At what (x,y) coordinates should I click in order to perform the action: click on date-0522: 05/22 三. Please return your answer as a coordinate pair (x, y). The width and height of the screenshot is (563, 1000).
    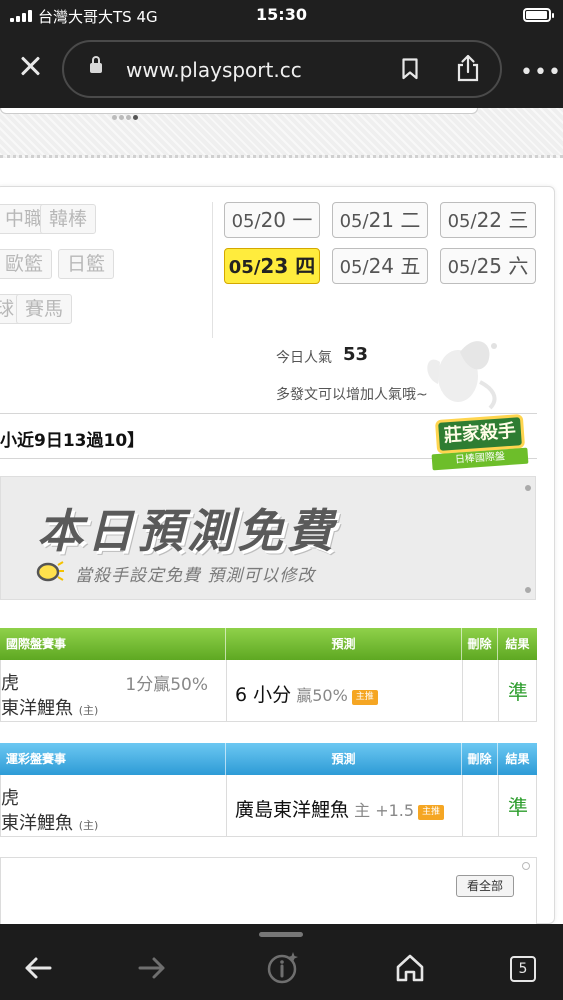
    Looking at the image, I should click on (488, 220).